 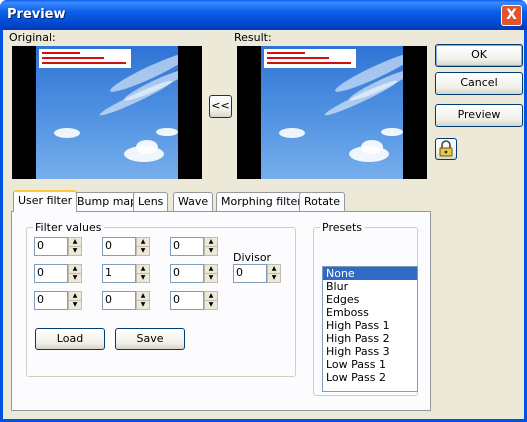 I want to click on lock-button, so click(x=446, y=149).